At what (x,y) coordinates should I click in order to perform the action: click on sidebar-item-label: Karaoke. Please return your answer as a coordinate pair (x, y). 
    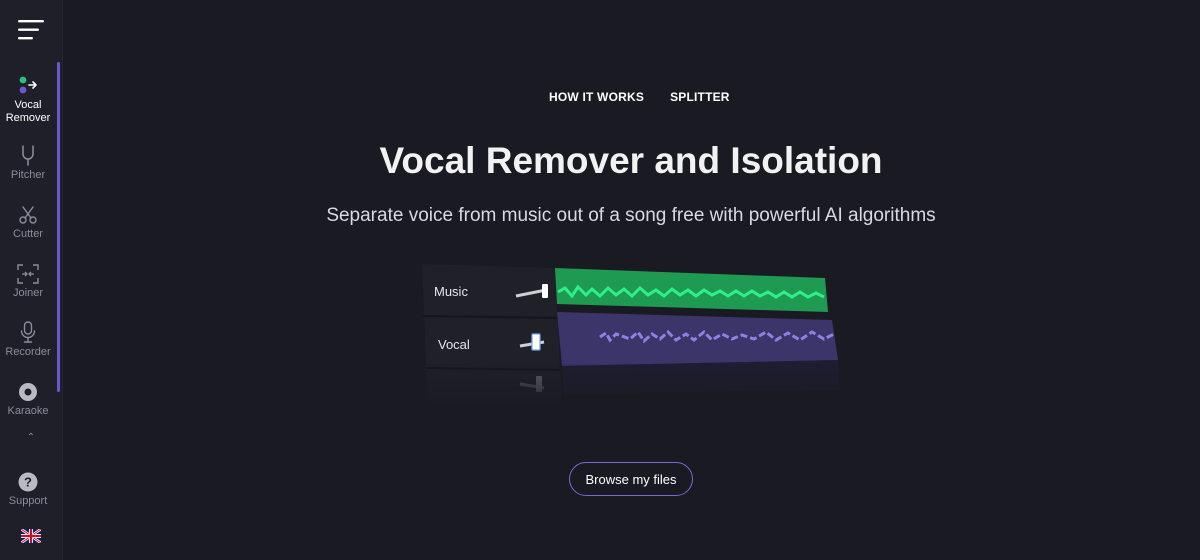
    Looking at the image, I should click on (28, 411).